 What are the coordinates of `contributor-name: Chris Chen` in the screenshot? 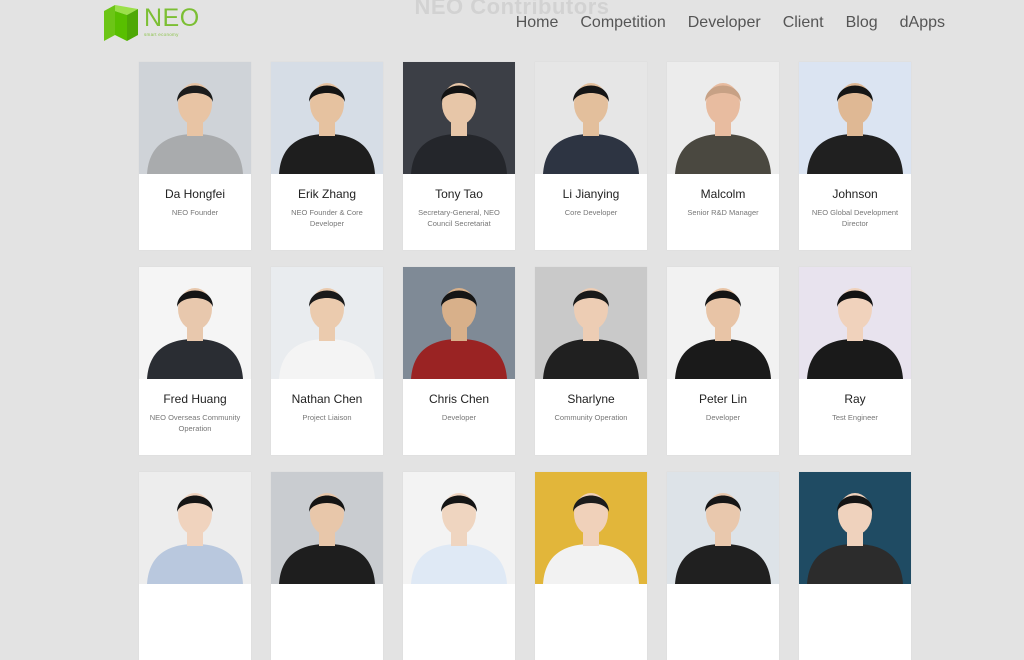 It's located at (459, 399).